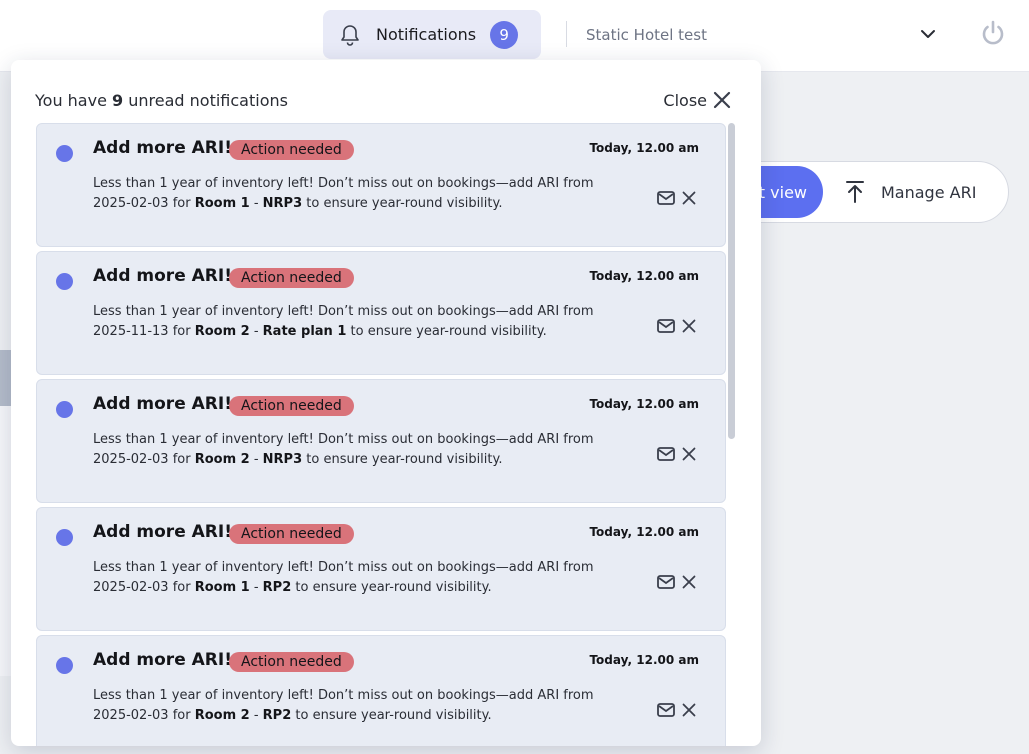  Describe the element at coordinates (685, 100) in the screenshot. I see `close-label: Close` at that location.